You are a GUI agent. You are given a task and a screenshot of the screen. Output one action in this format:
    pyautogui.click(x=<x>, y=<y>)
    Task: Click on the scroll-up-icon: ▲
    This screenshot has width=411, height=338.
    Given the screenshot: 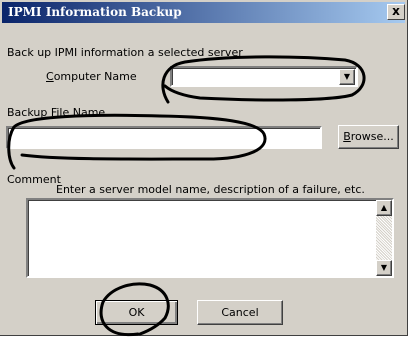 What is the action you would take?
    pyautogui.click(x=384, y=208)
    